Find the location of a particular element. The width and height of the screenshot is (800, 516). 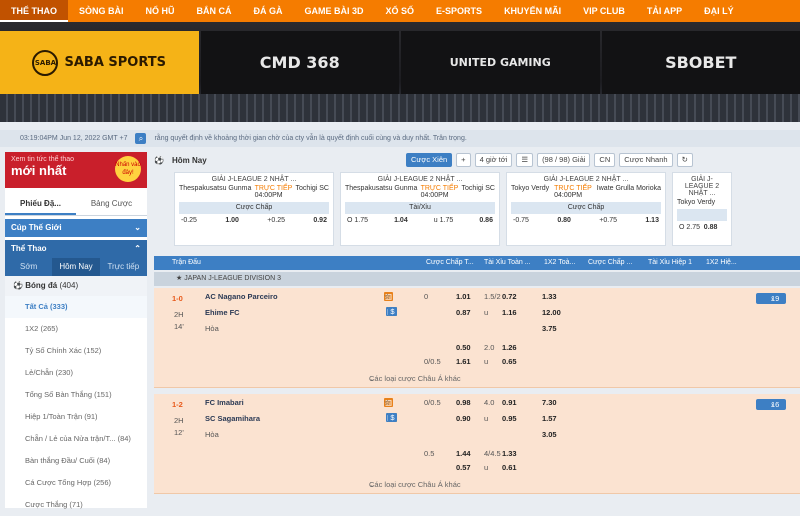

line-value: 4/4.5 is located at coordinates (492, 453).